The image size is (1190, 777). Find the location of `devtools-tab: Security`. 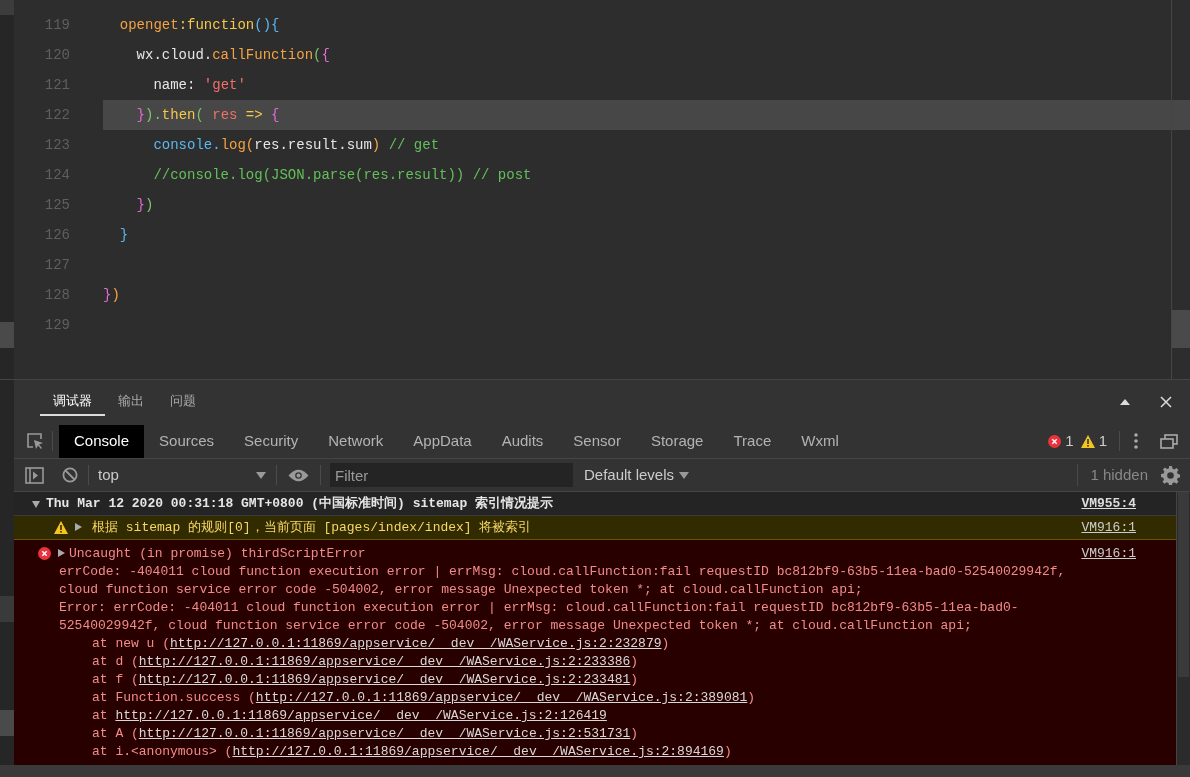

devtools-tab: Security is located at coordinates (271, 441).